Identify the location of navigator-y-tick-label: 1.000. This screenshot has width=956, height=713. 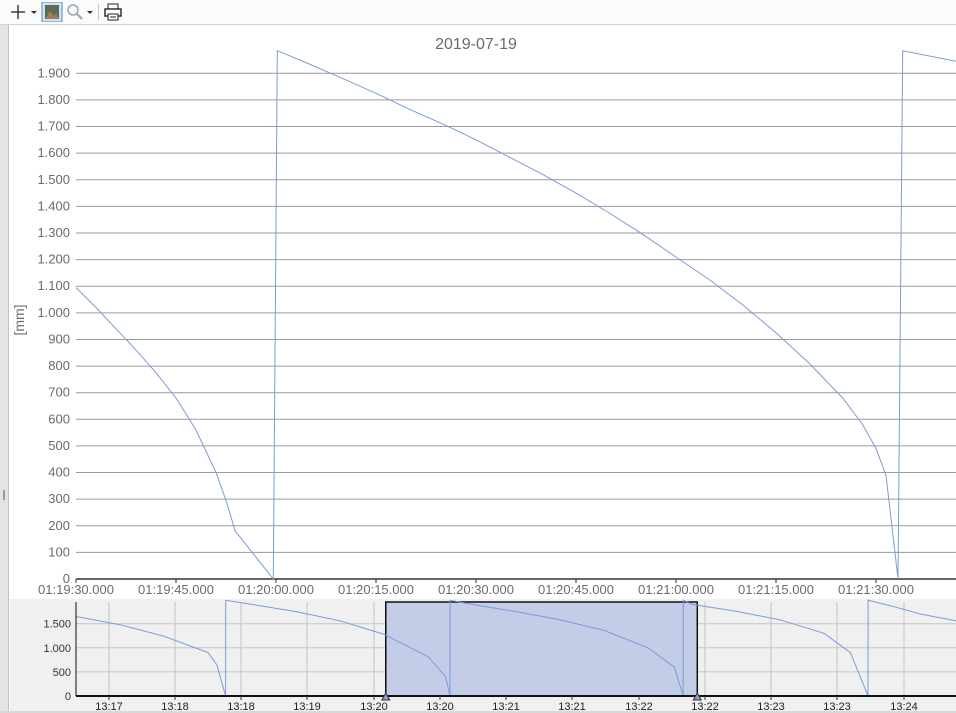
(57, 649).